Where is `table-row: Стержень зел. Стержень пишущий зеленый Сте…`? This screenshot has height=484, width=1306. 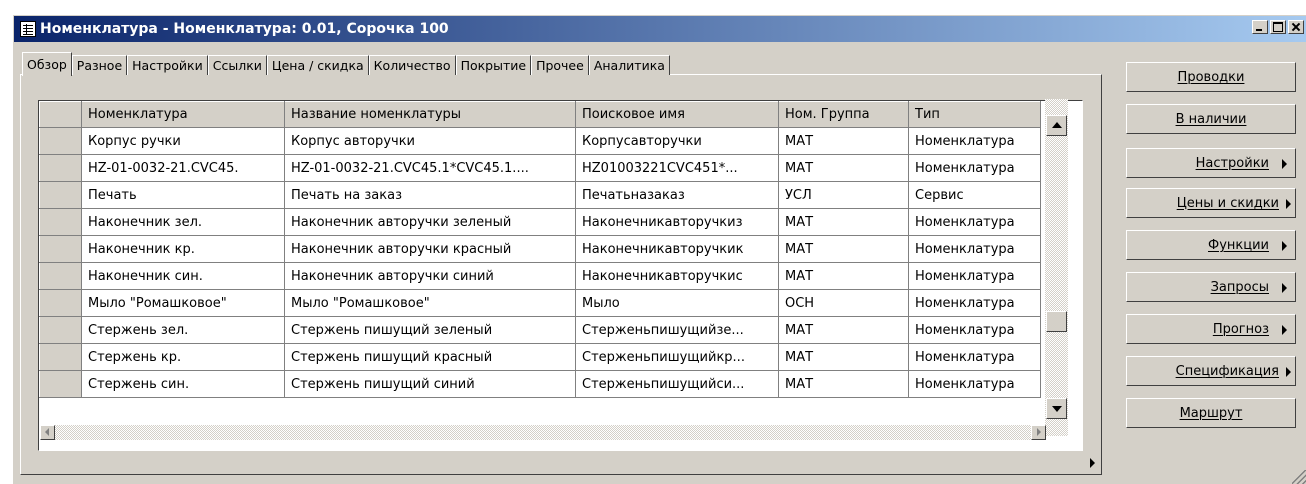
table-row: Стержень зел. Стержень пишущий зеленый Сте… is located at coordinates (540, 330).